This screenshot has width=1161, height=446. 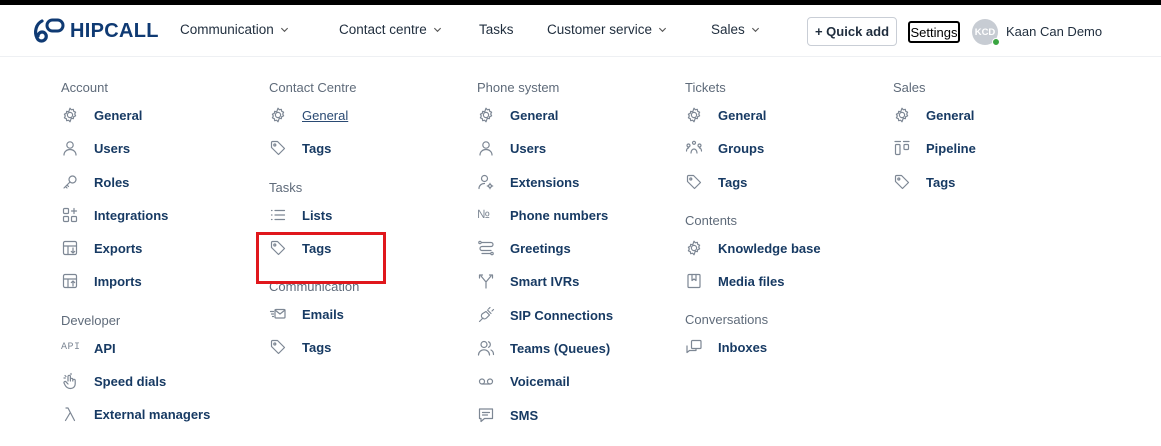 What do you see at coordinates (161, 223) in the screenshot?
I see `menu-item-account-integrations: Integrations` at bounding box center [161, 223].